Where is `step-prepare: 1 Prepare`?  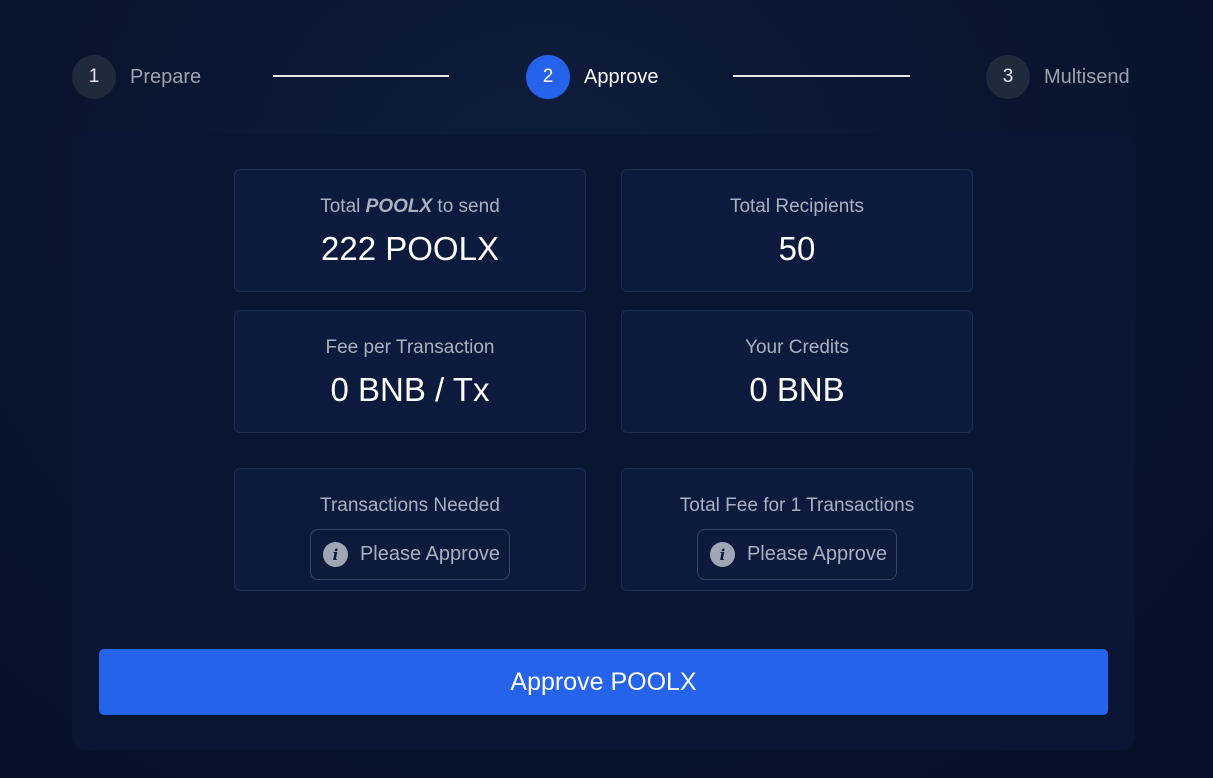 step-prepare: 1 Prepare is located at coordinates (136, 77).